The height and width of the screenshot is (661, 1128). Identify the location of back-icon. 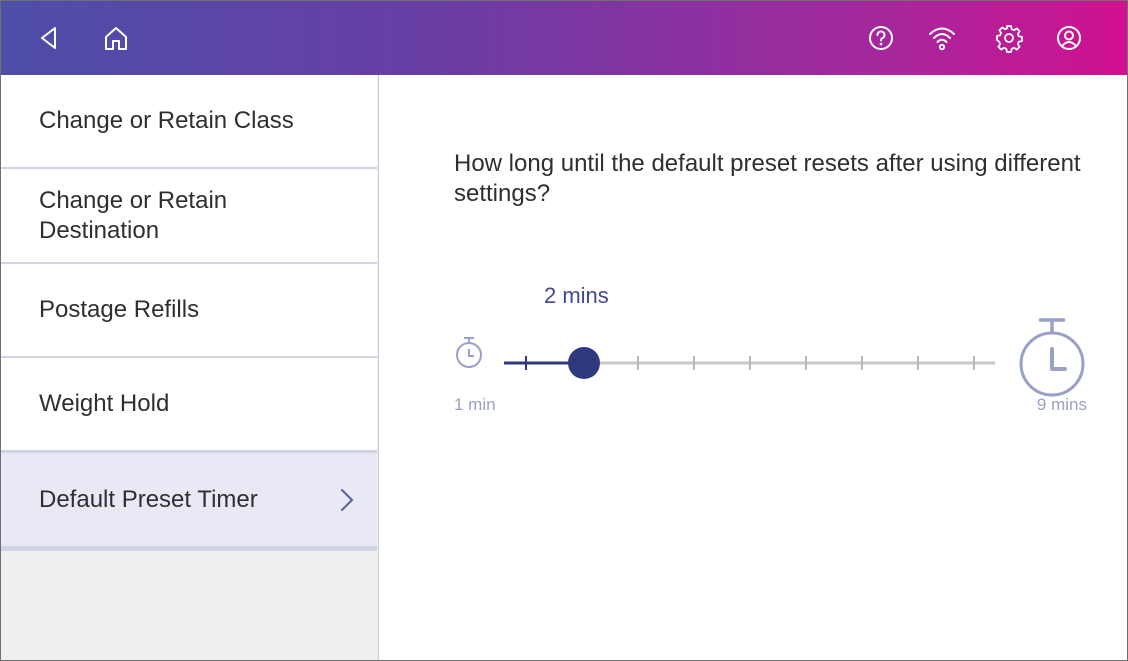
(49, 38).